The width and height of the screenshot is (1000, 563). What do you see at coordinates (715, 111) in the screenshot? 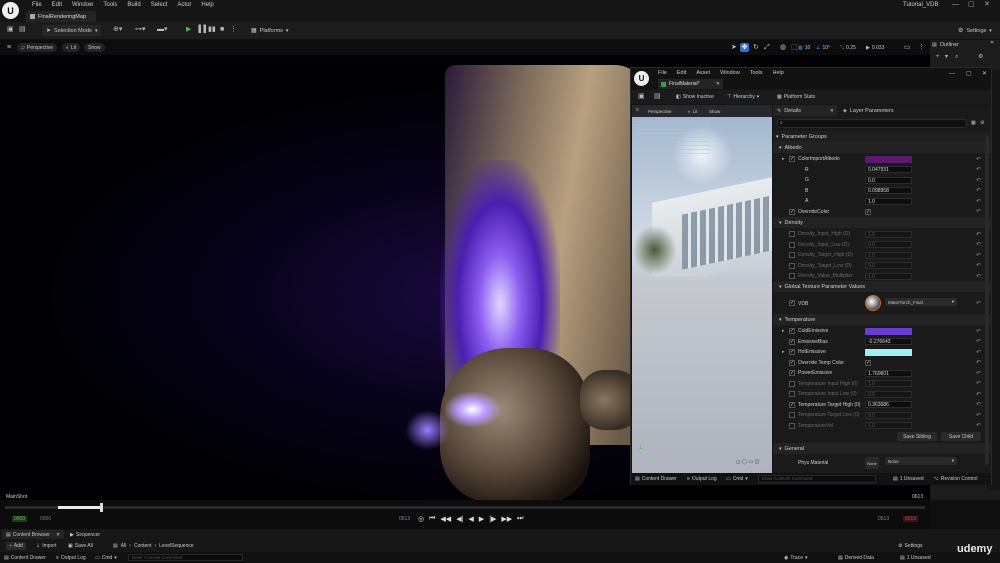
I see `preview-show-button: Show` at bounding box center [715, 111].